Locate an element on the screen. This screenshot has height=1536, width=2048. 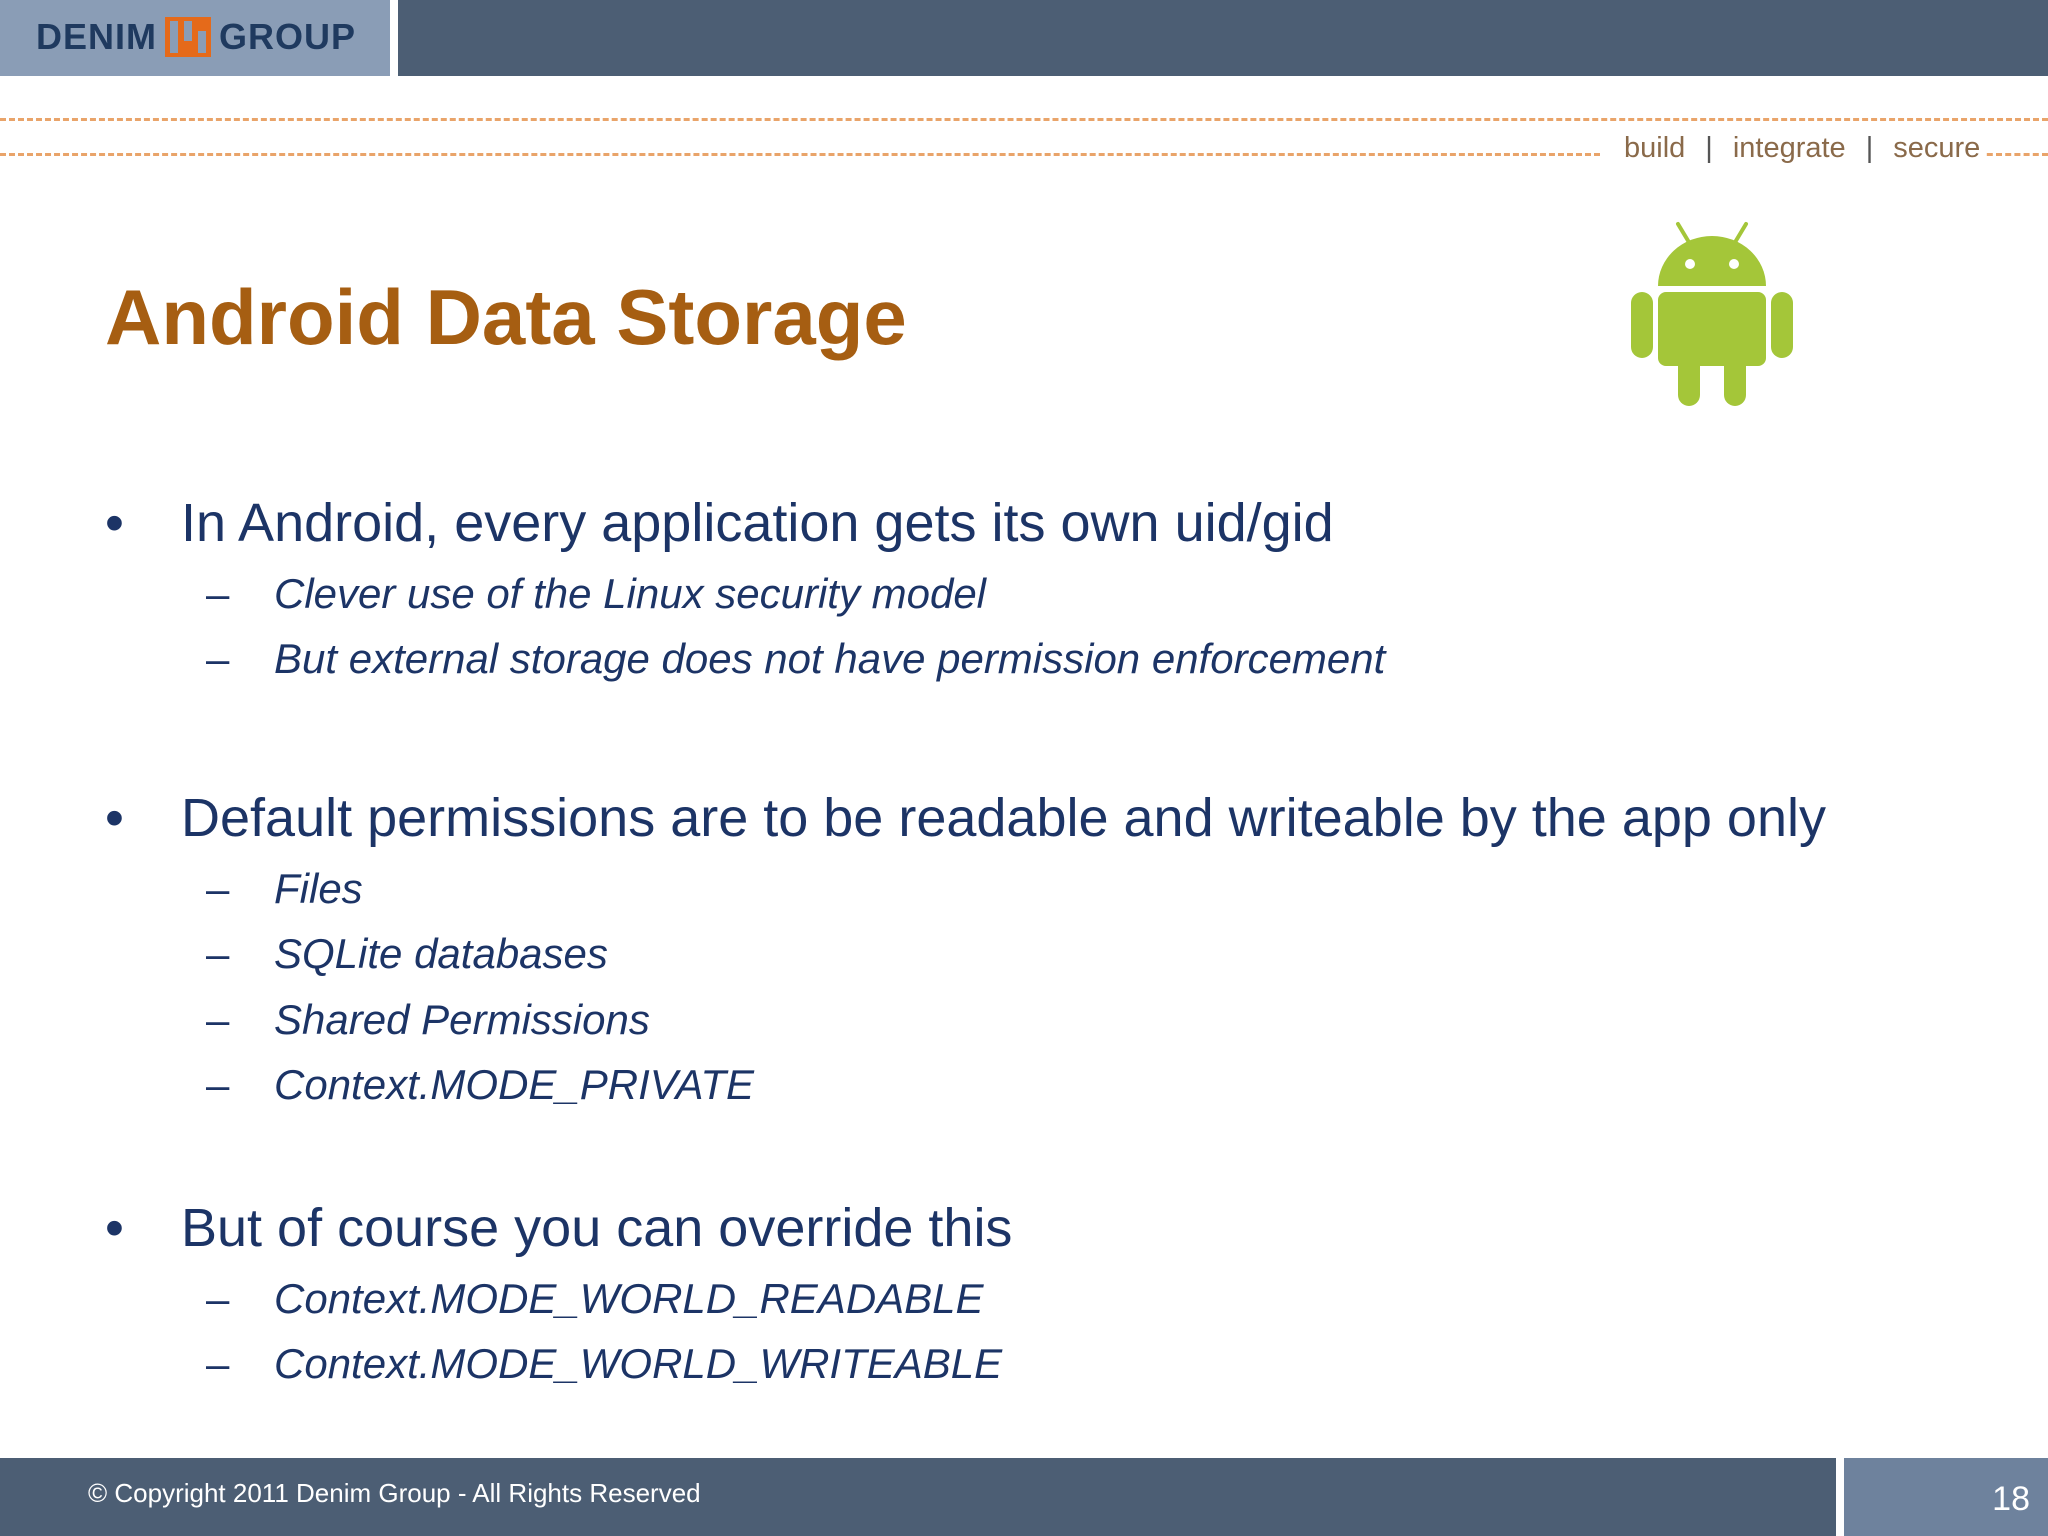
denim-group-logo: DENIM GROUP is located at coordinates (196, 37).